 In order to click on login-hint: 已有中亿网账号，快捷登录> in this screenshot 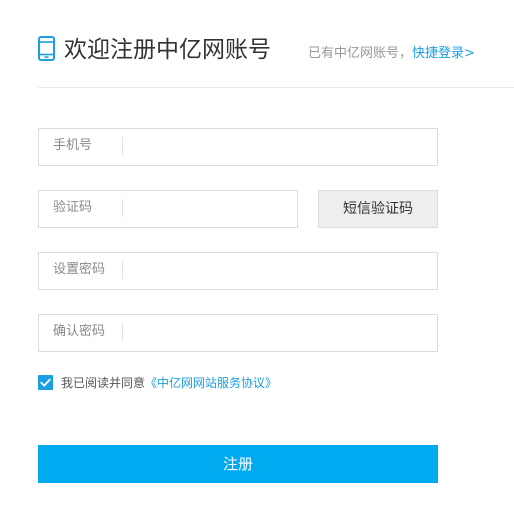, I will do `click(391, 54)`.